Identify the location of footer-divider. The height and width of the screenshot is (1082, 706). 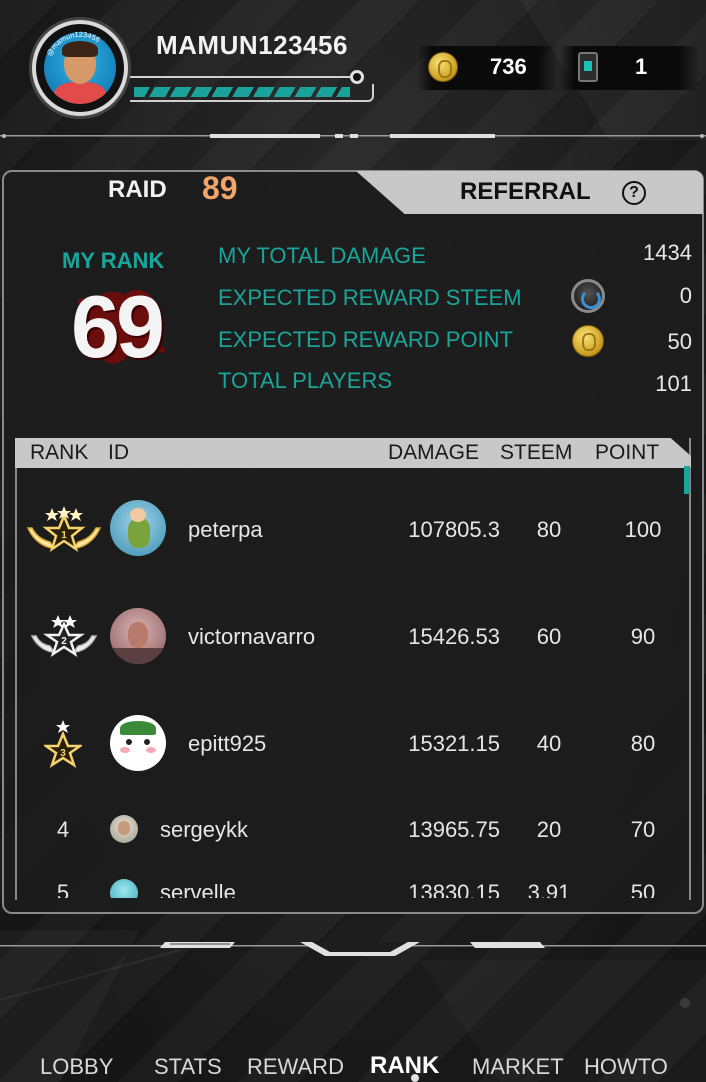
(353, 949).